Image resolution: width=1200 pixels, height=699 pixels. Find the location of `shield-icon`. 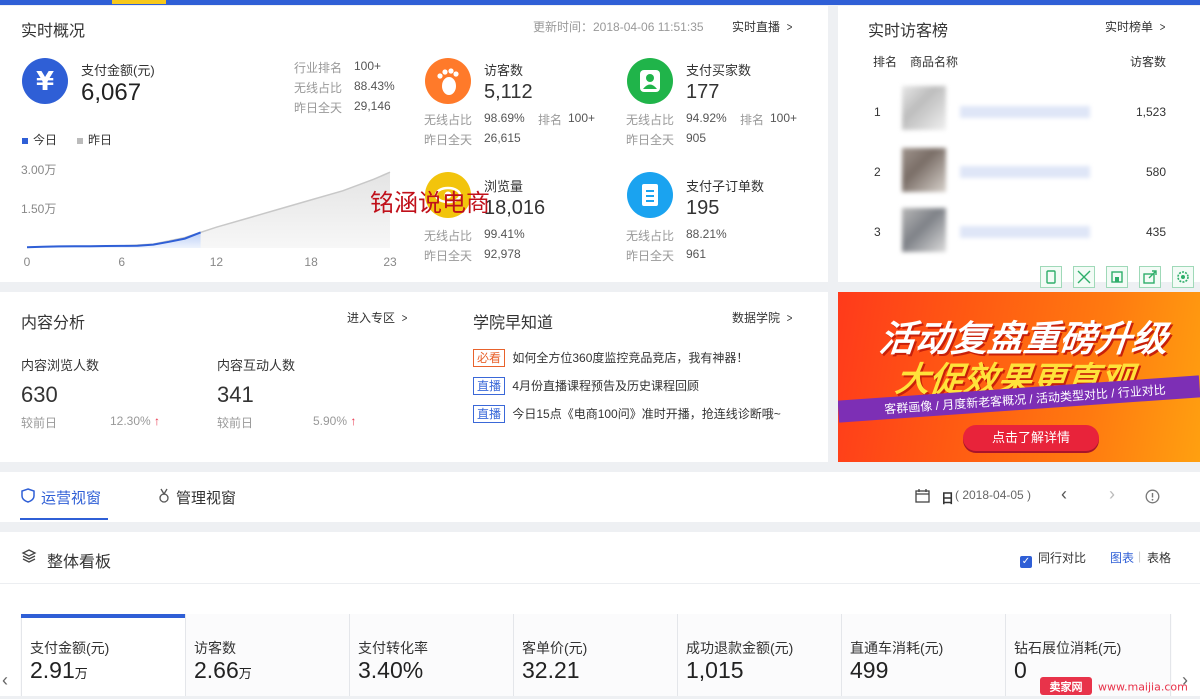

shield-icon is located at coordinates (28, 497).